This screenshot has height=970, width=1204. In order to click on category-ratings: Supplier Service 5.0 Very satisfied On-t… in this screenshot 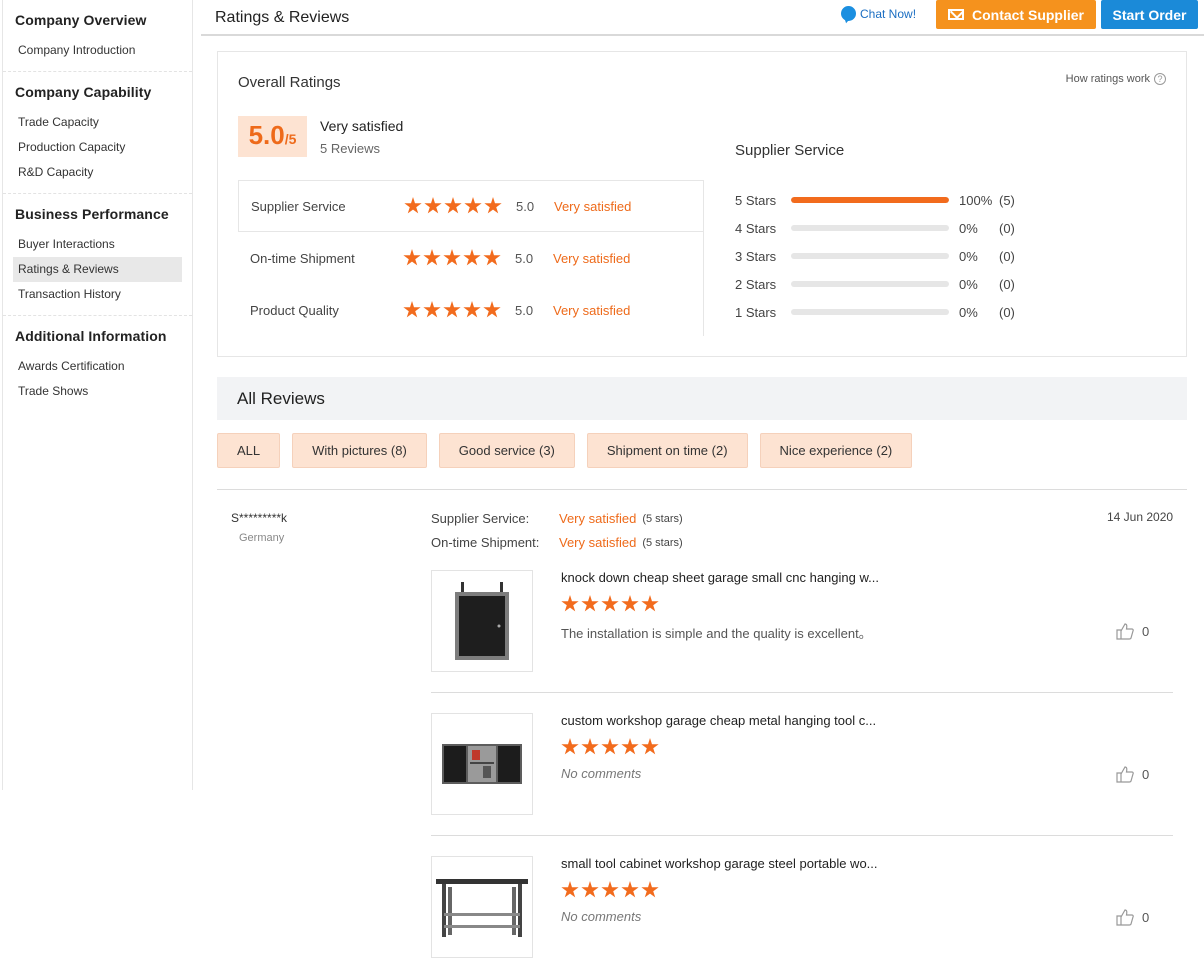, I will do `click(470, 258)`.